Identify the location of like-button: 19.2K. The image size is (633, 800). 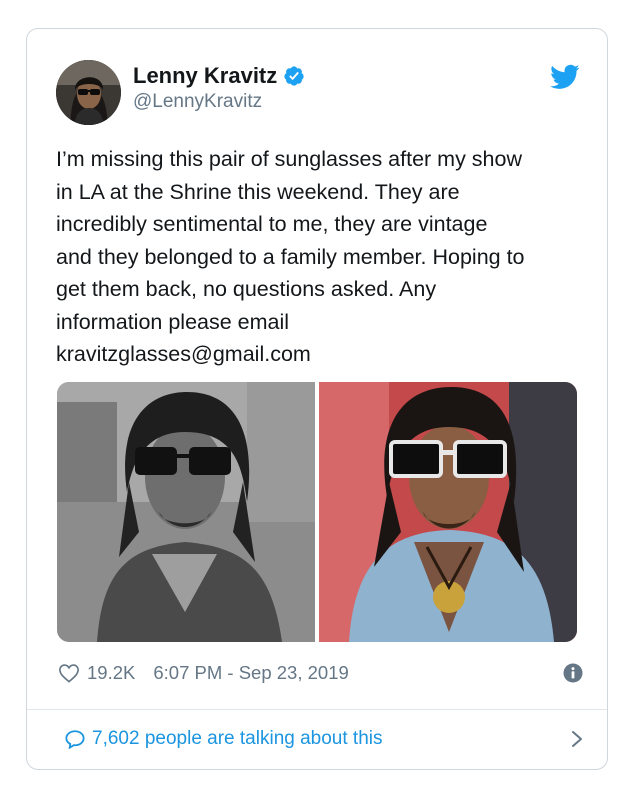
(96, 673).